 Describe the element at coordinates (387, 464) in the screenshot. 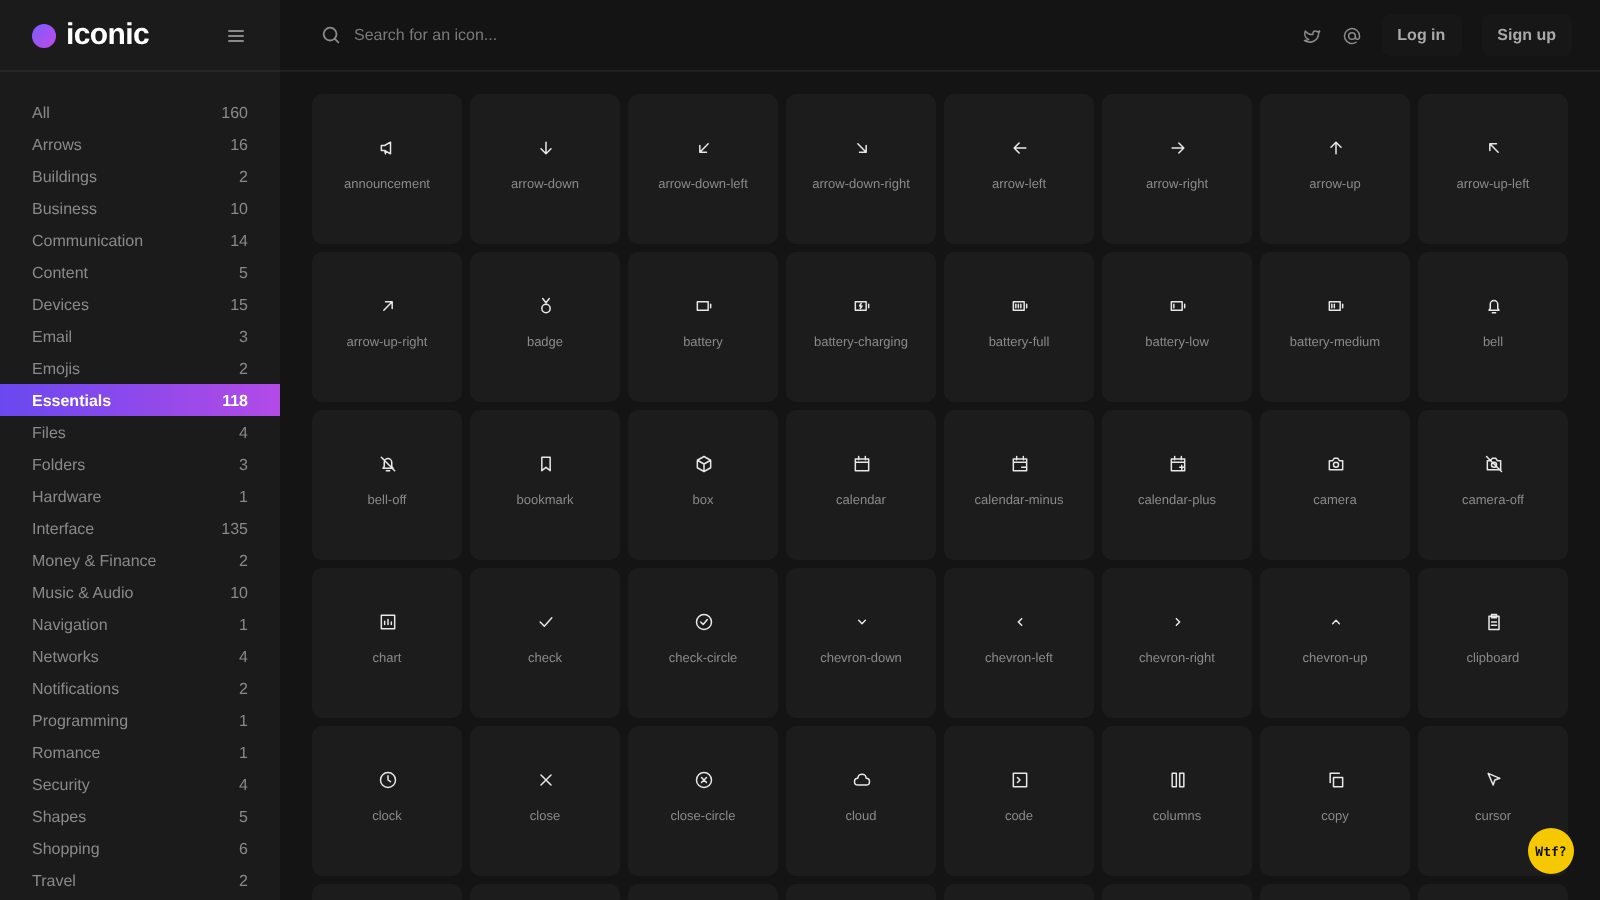

I see `bell-off-icon` at that location.